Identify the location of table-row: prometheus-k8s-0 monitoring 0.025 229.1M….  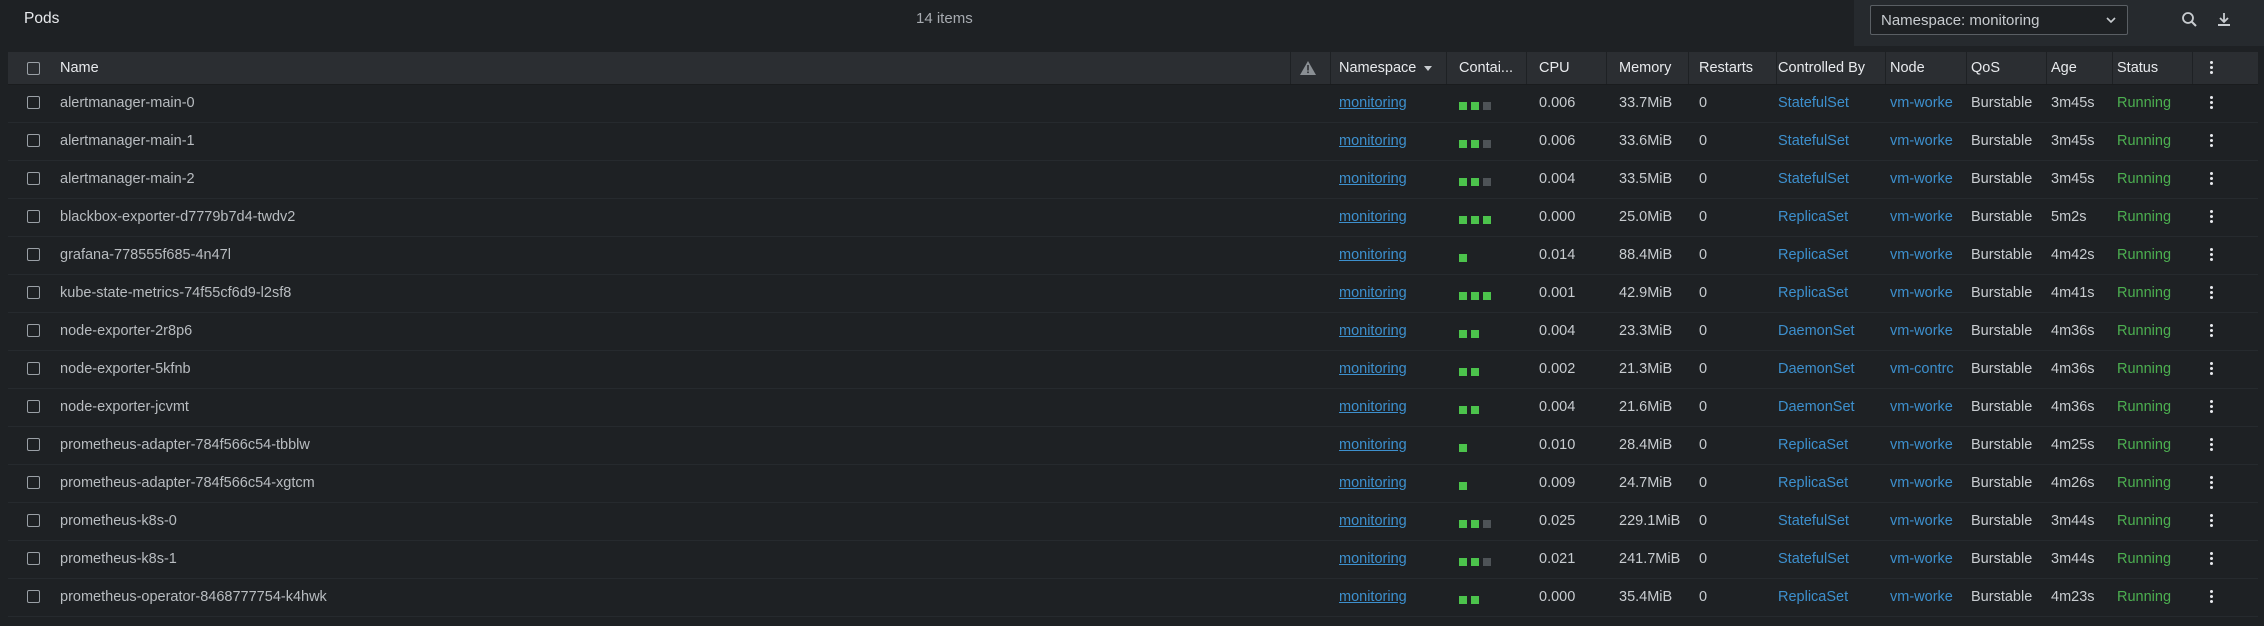
(1133, 522).